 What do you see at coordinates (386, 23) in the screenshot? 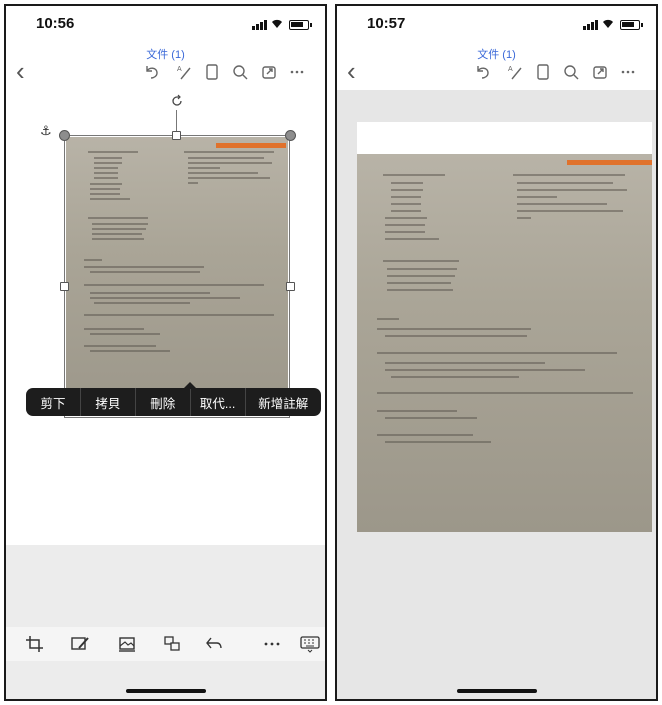
I see `status-time: 10:57` at bounding box center [386, 23].